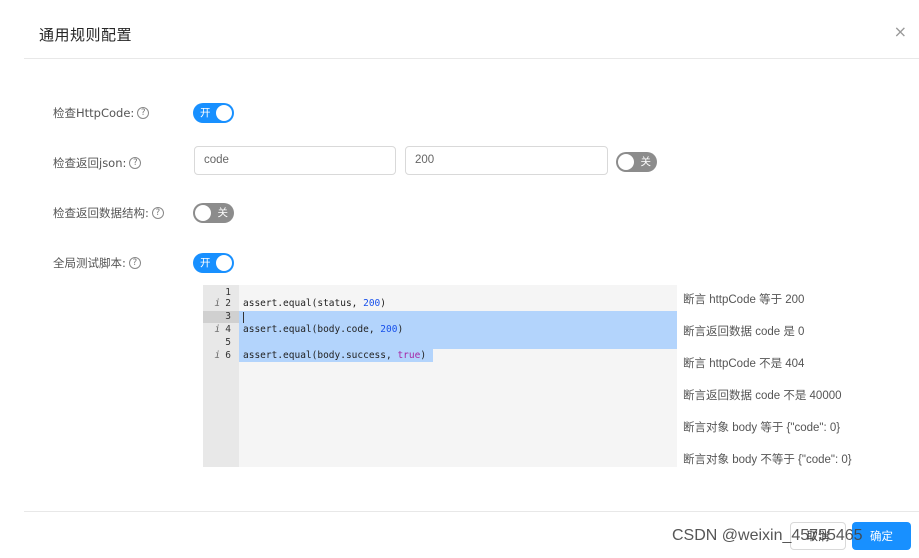 The width and height of the screenshot is (919, 558). I want to click on http-code-label: 检查HttpCode: ?, so click(101, 113).